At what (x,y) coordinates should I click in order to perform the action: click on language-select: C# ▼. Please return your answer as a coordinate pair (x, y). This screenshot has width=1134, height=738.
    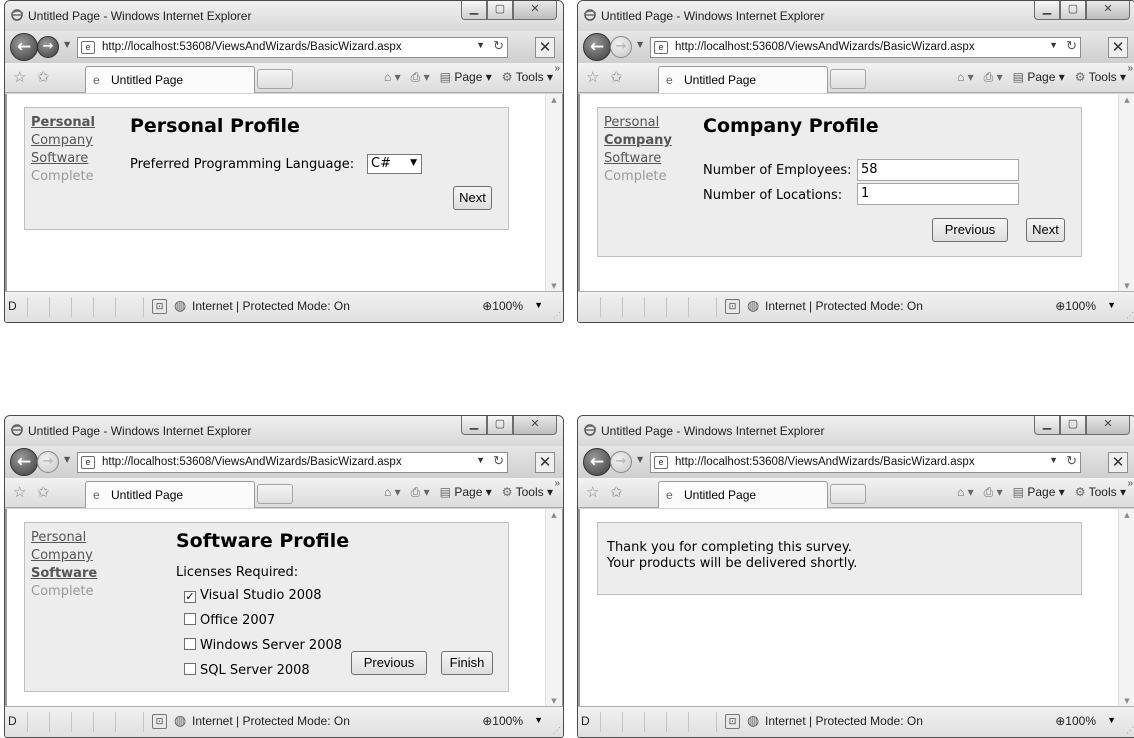
    Looking at the image, I should click on (394, 164).